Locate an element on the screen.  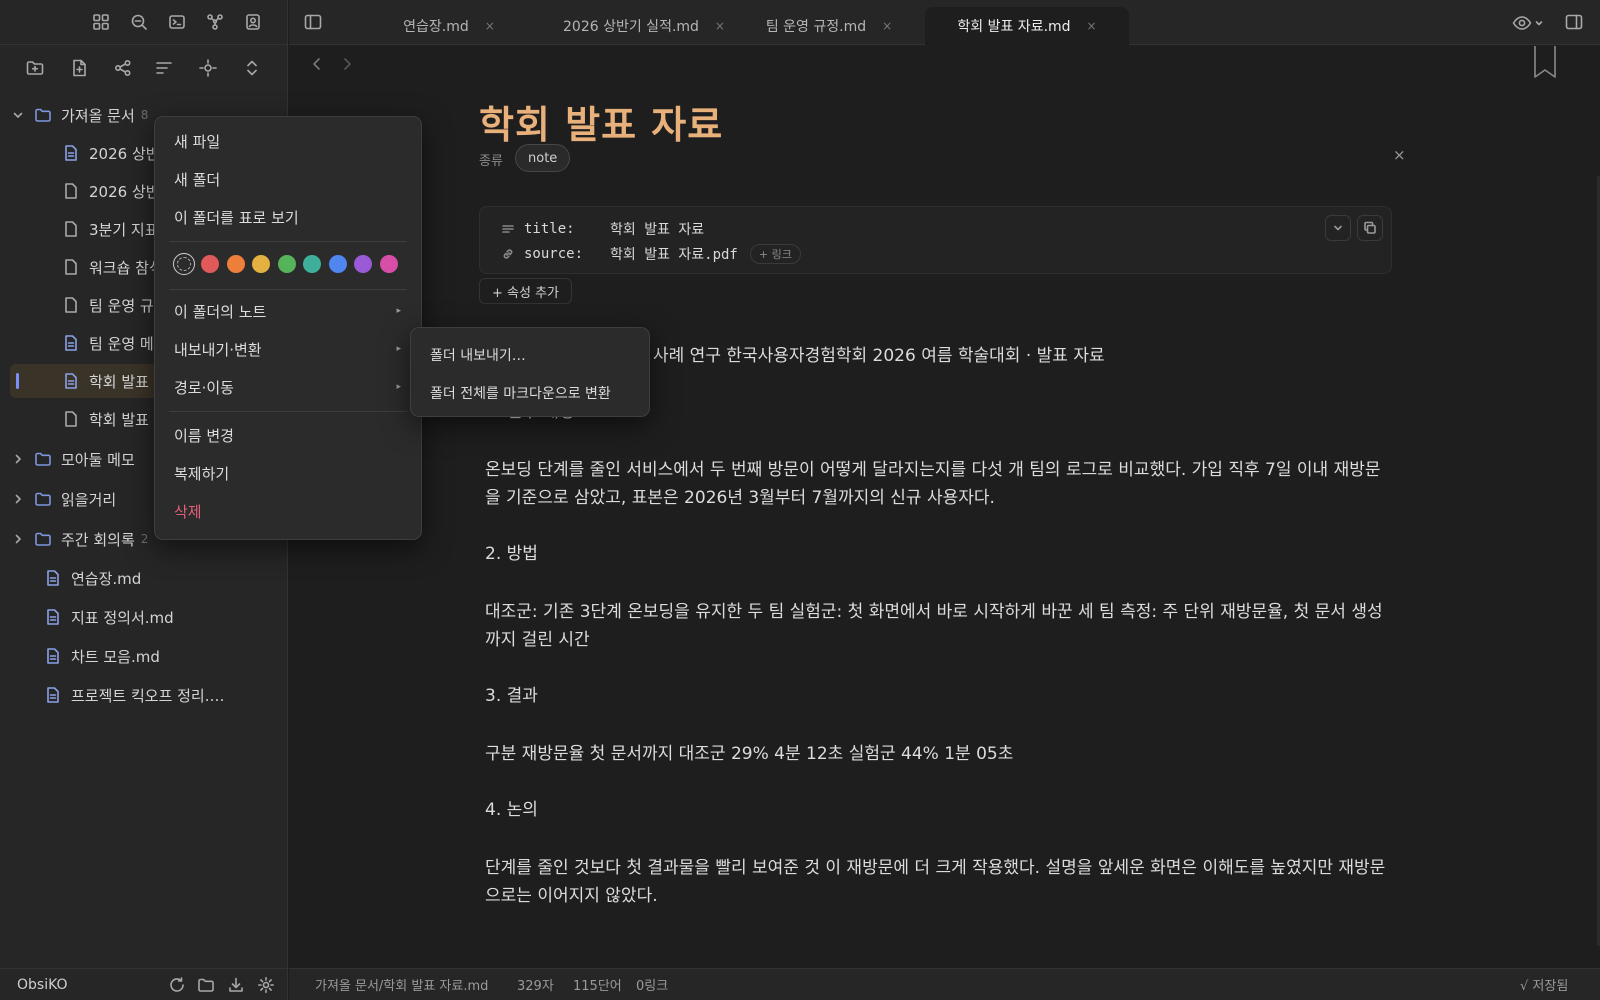
tab-conference-slides: 학회 발표 자료.md × is located at coordinates (1027, 26).